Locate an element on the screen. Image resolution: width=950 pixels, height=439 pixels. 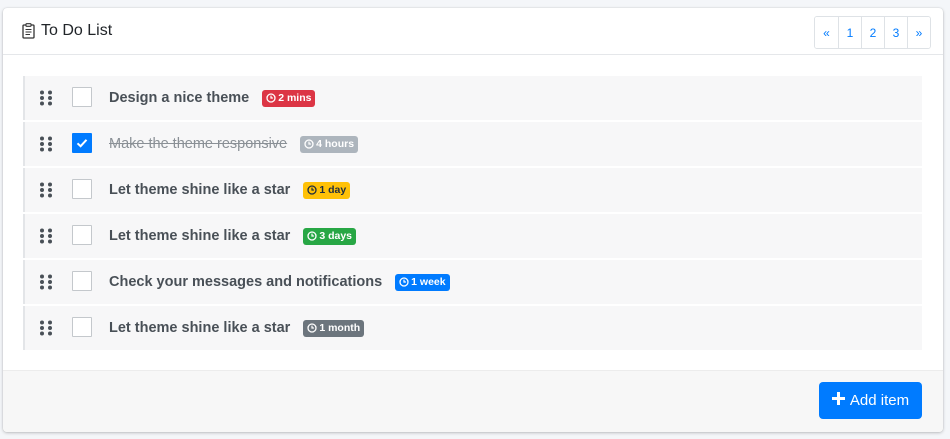
card-title: To Do List is located at coordinates (67, 31).